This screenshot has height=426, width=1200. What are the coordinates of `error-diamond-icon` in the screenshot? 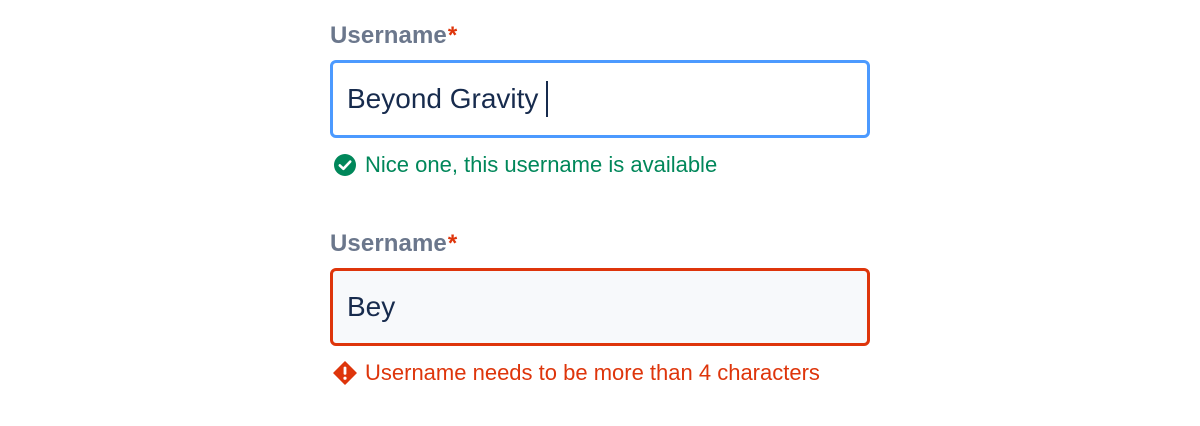 It's located at (345, 373).